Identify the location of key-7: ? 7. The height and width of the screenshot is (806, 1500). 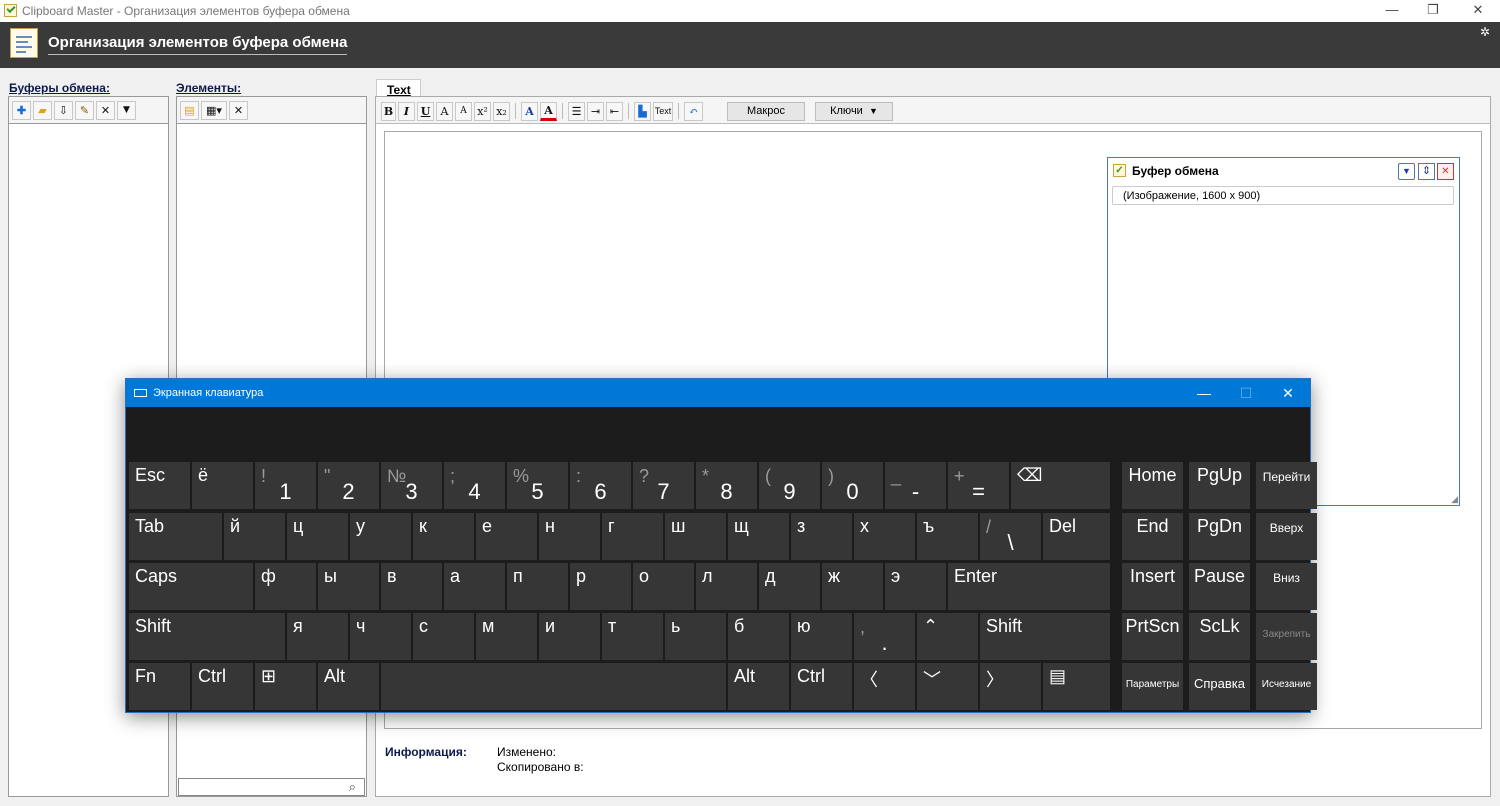
(663, 485).